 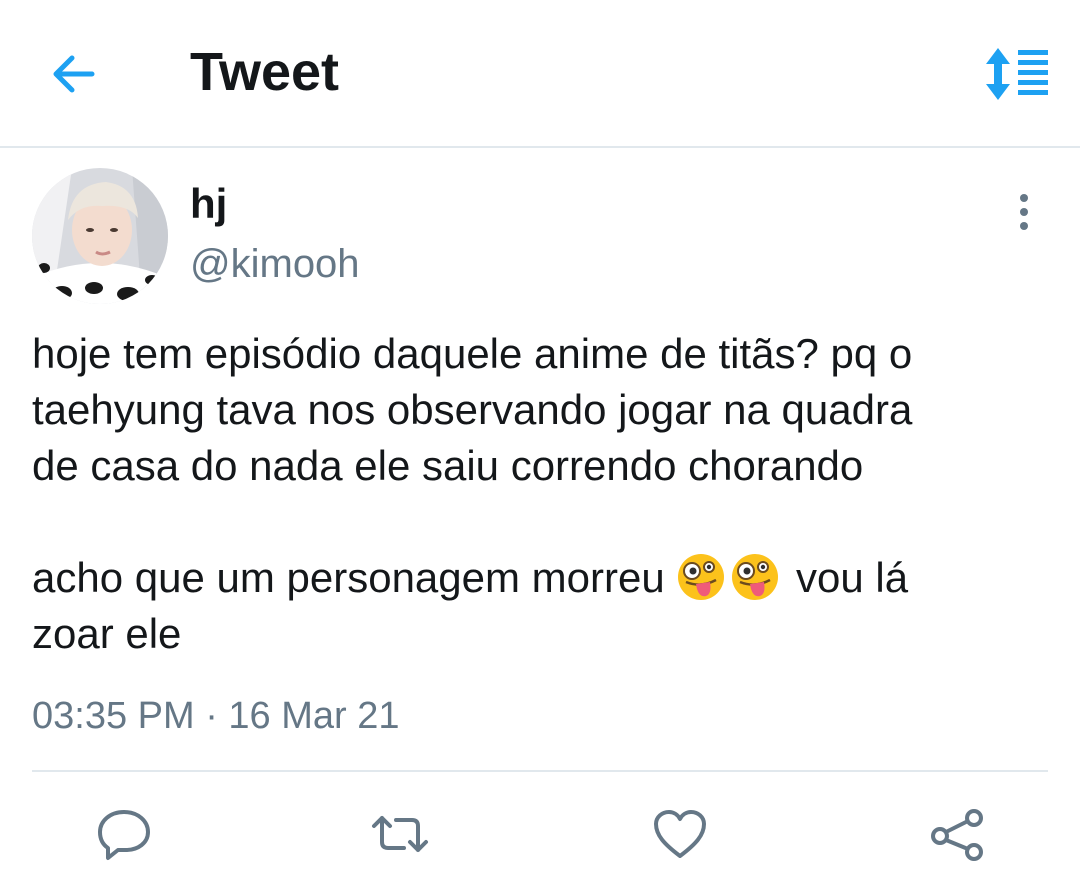 I want to click on more-options-button, so click(x=1024, y=213).